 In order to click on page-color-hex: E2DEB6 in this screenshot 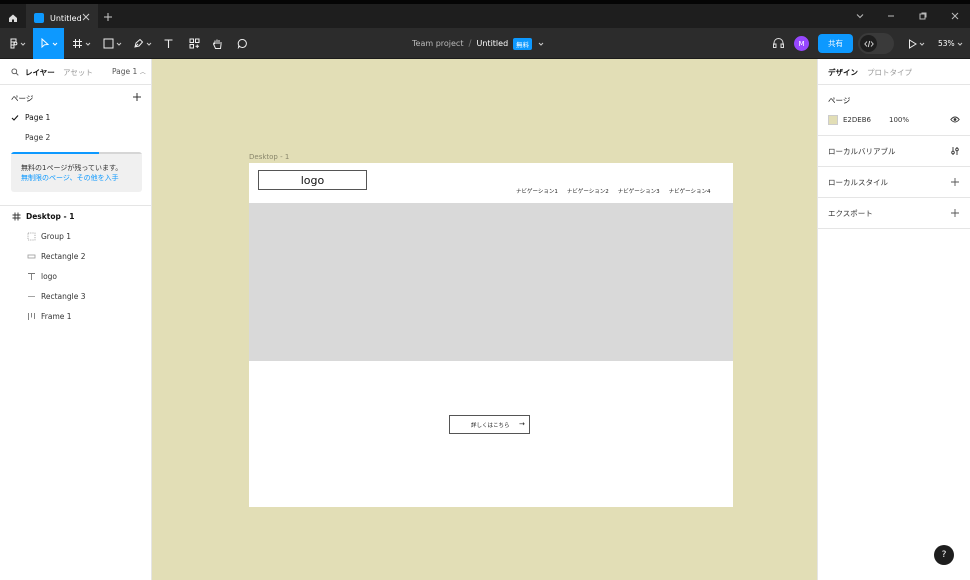, I will do `click(857, 120)`.